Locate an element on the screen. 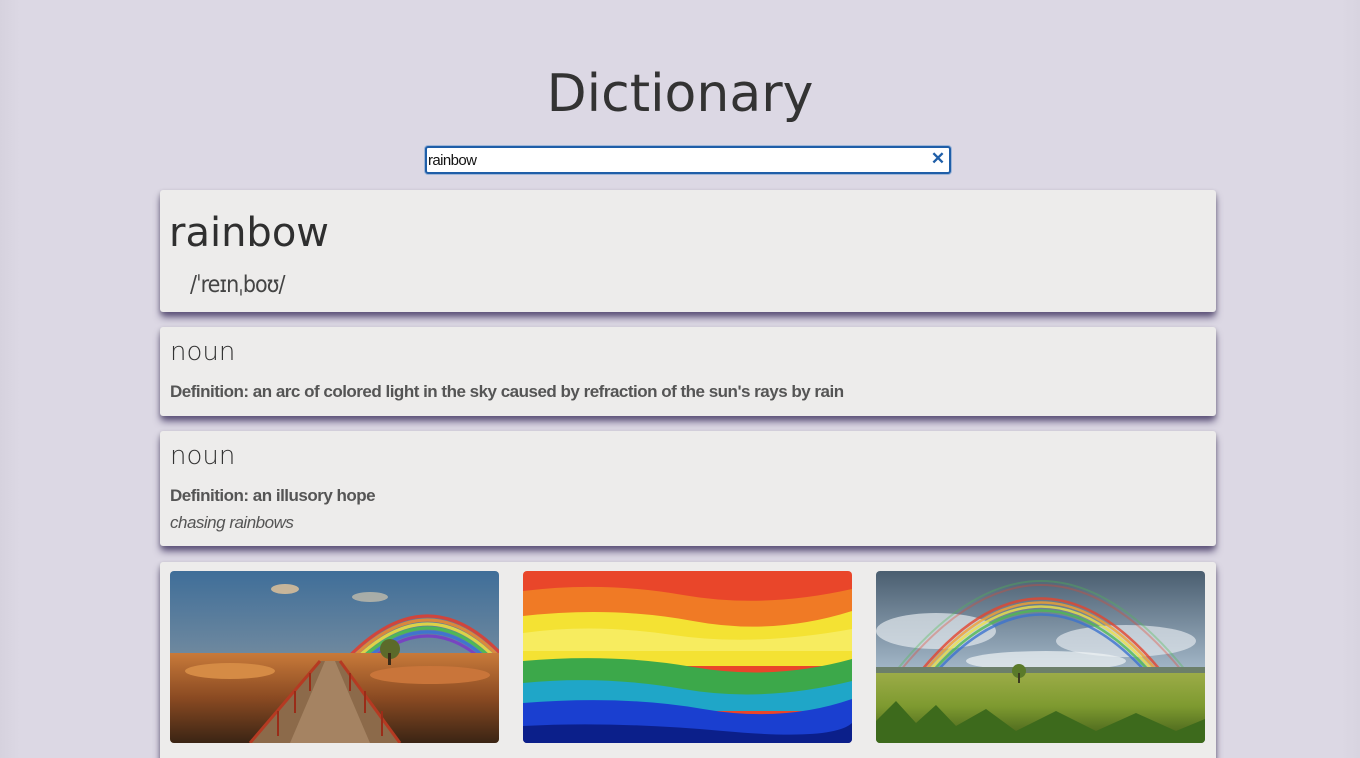 Image resolution: width=1360 pixels, height=758 pixels. headword: rainbow is located at coordinates (249, 233).